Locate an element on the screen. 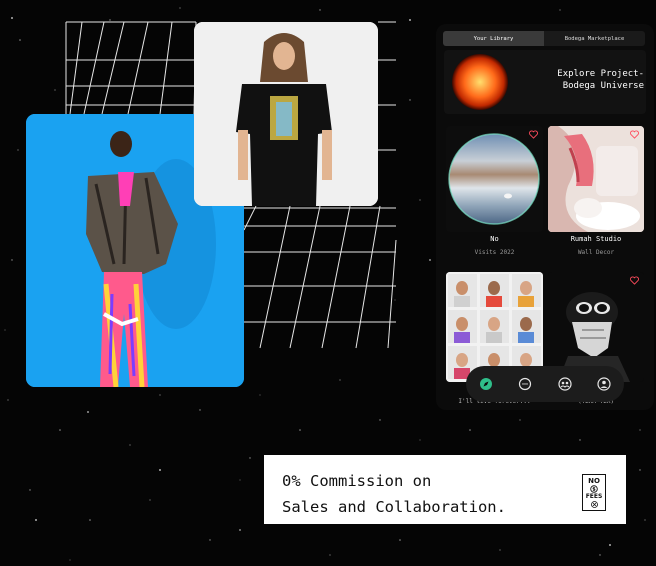 This screenshot has height=566, width=656. no-fees-badge: NO FEES is located at coordinates (594, 492).